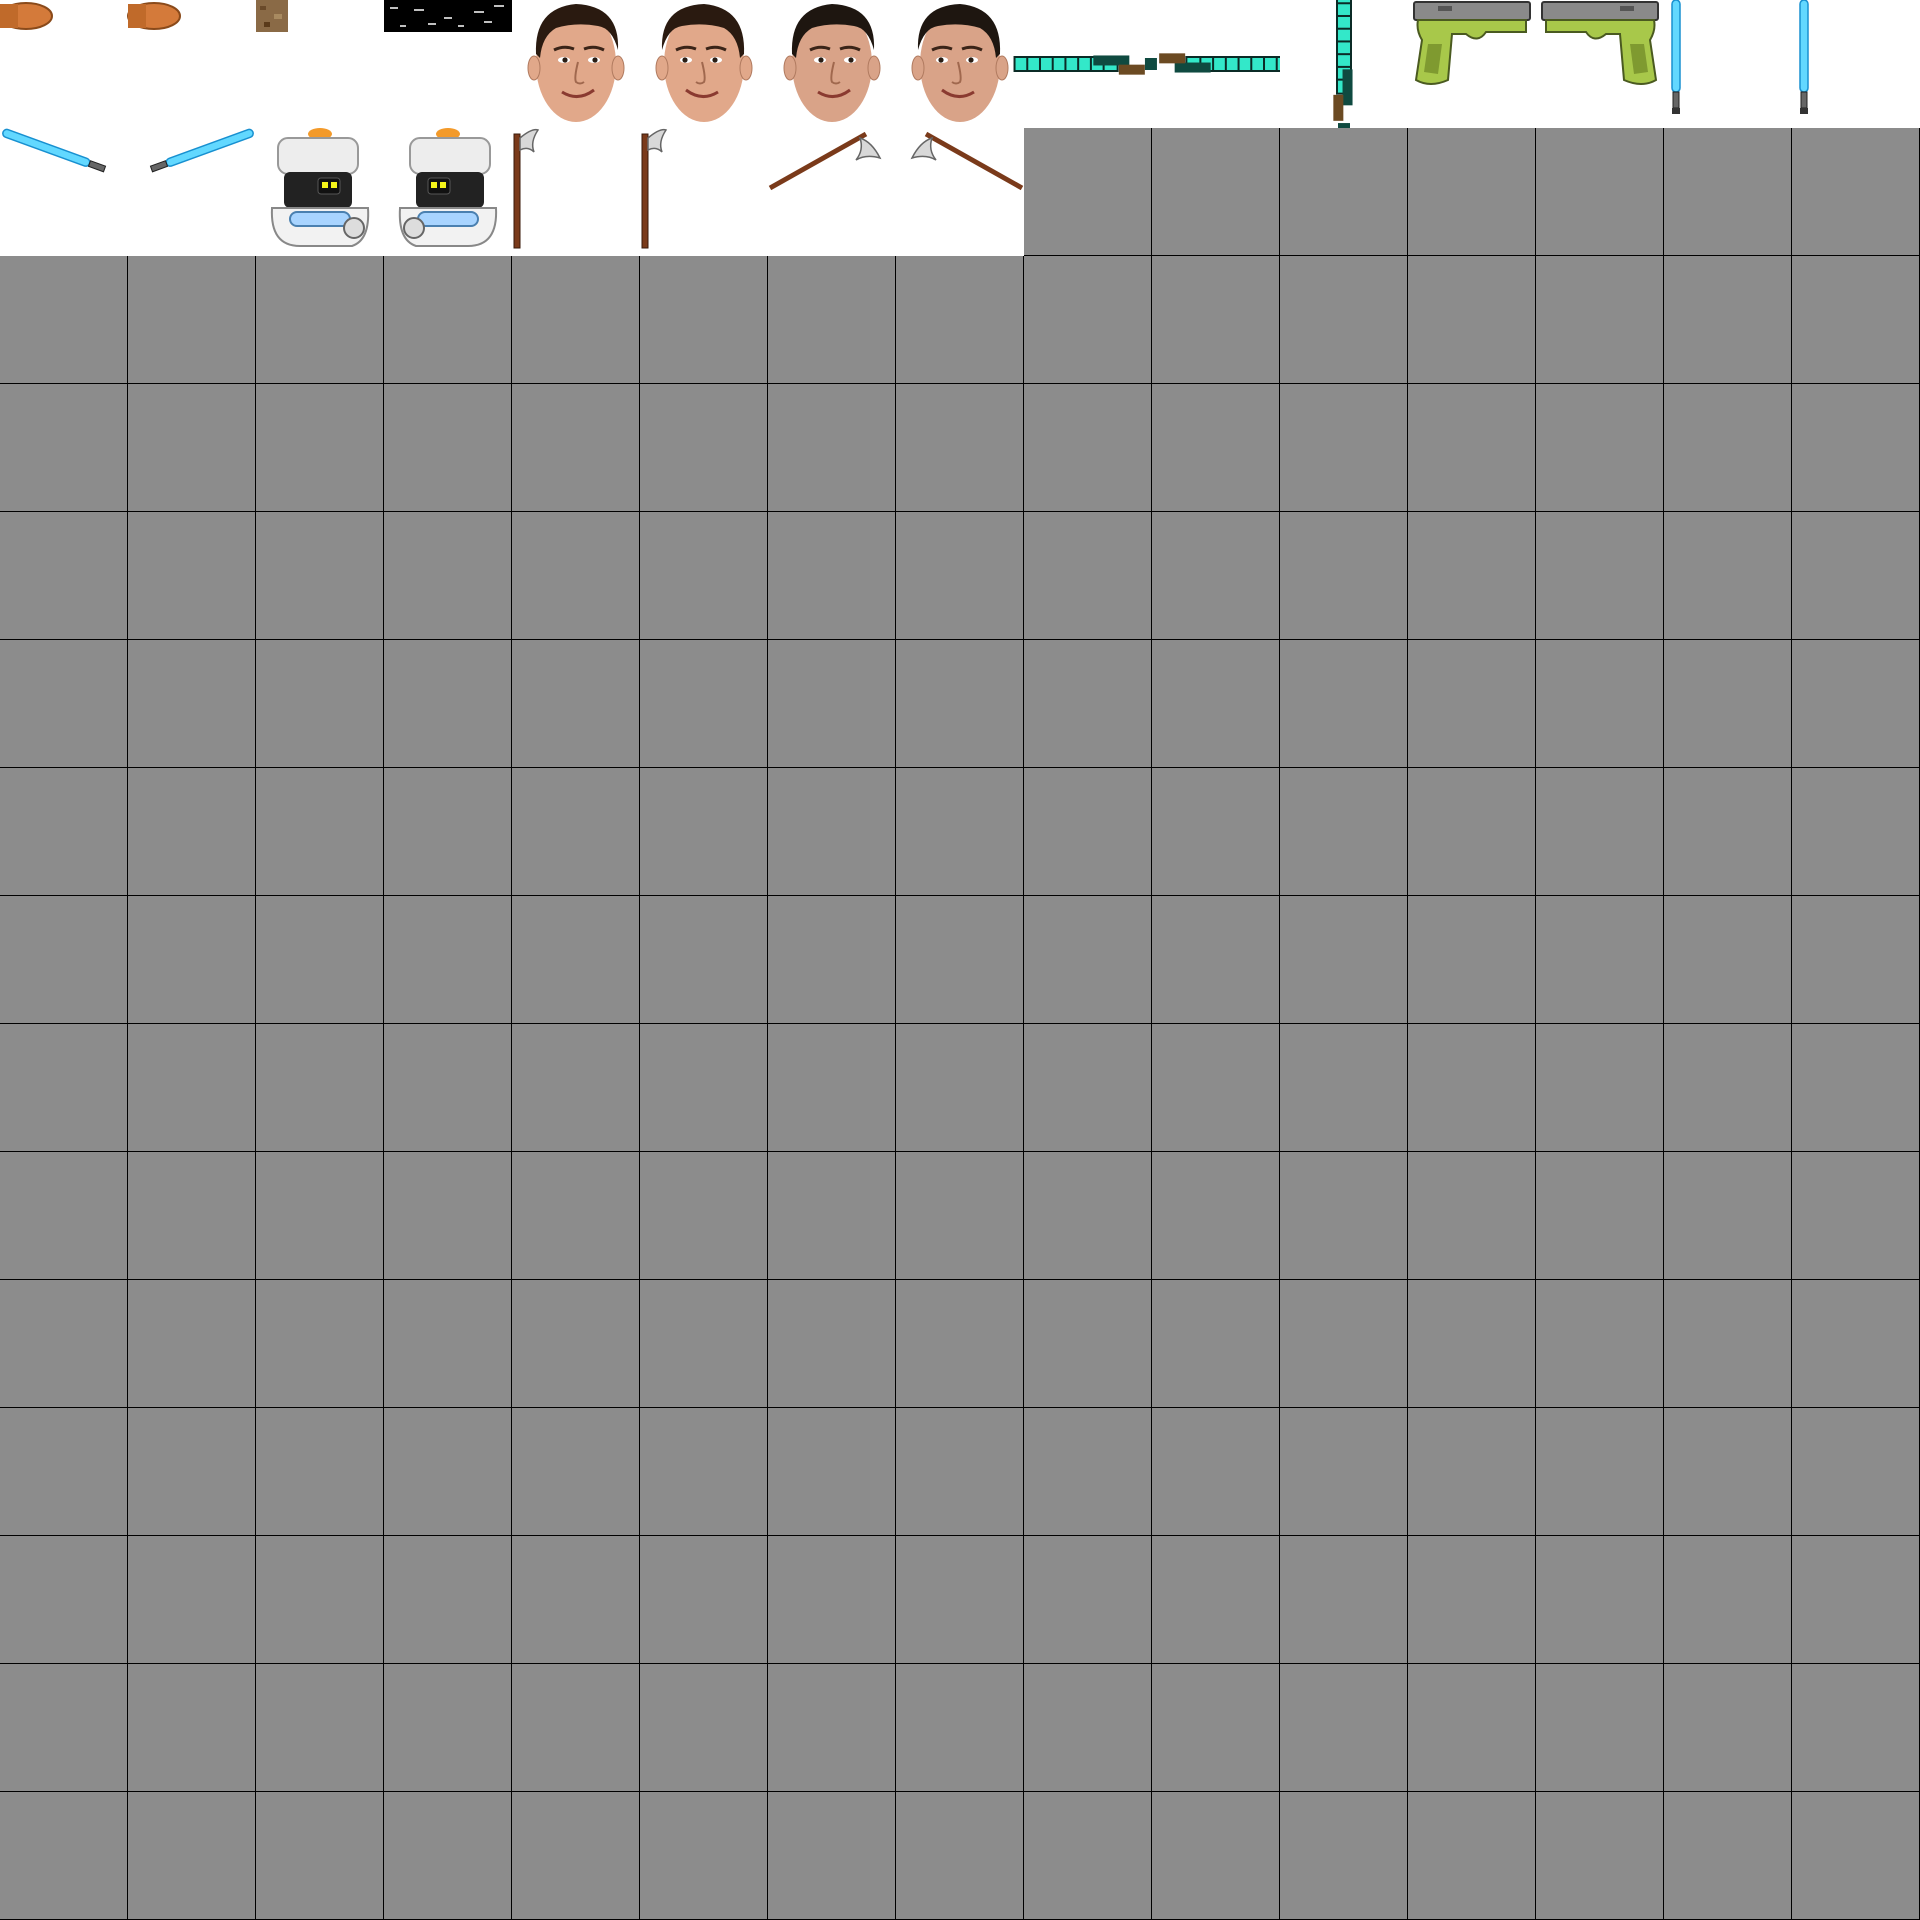 The image size is (1920, 1920). I want to click on pistol-right-sprite, so click(1600, 43).